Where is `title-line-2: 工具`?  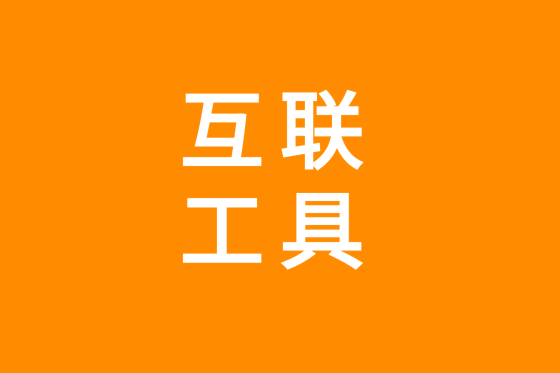 title-line-2: 工具 is located at coordinates (279, 231).